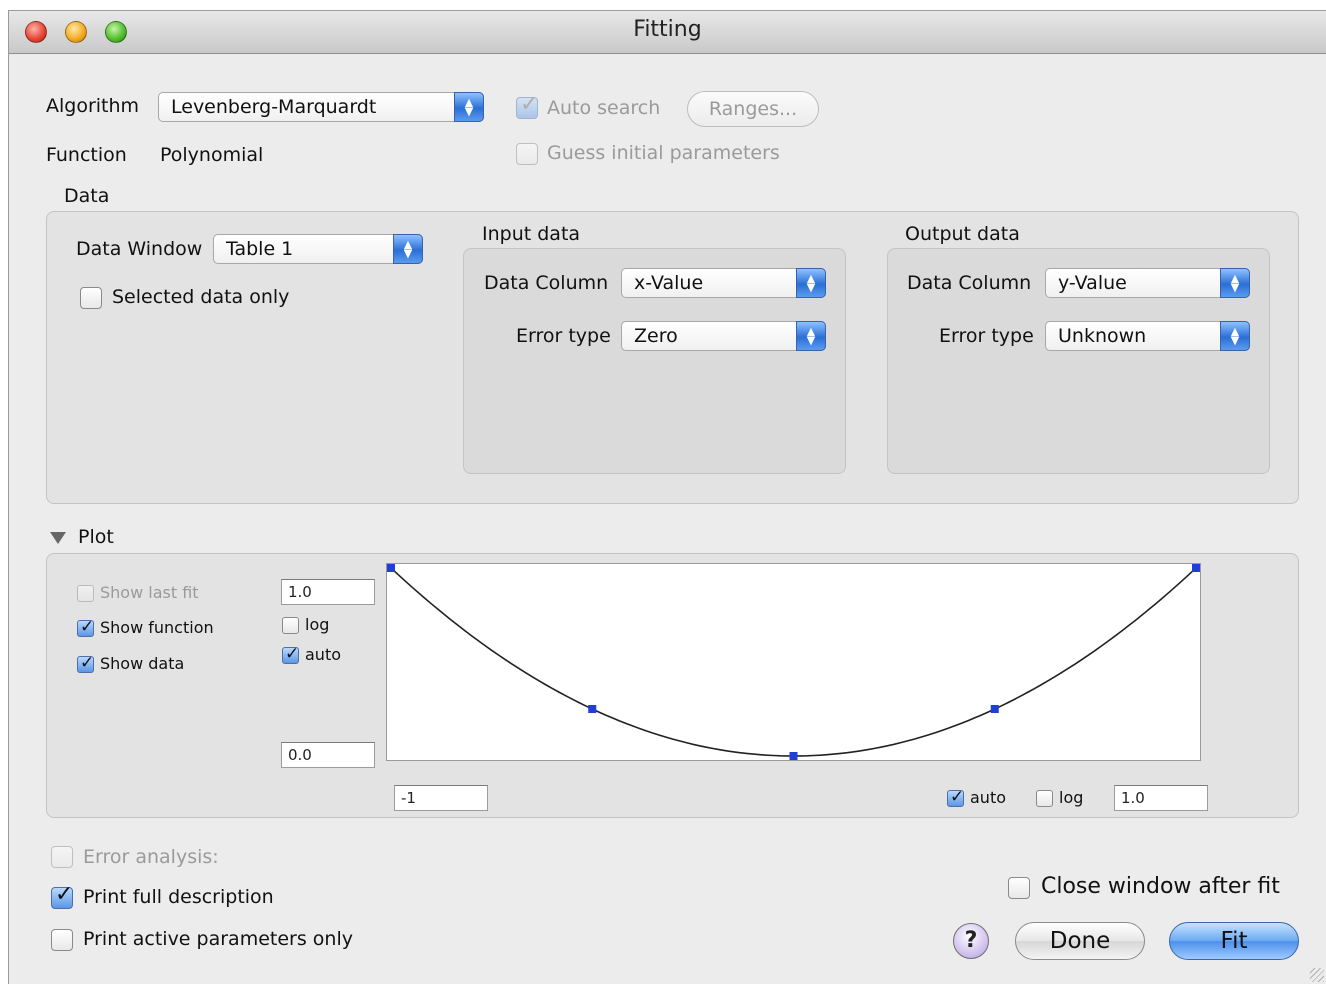 The width and height of the screenshot is (1326, 984). What do you see at coordinates (58, 538) in the screenshot?
I see `disclosure-triangle-icon` at bounding box center [58, 538].